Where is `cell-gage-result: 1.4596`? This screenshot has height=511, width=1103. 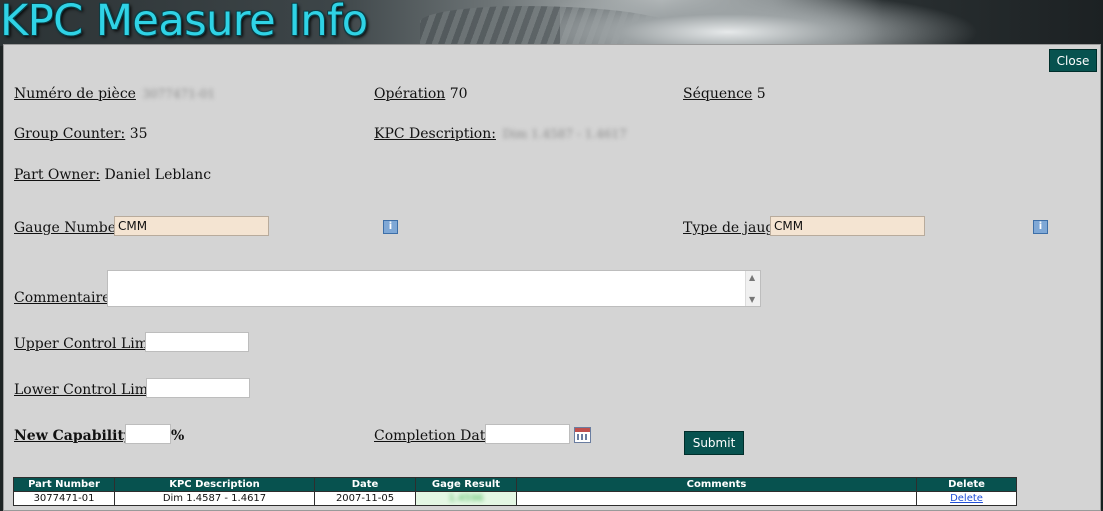 cell-gage-result: 1.4596 is located at coordinates (466, 498).